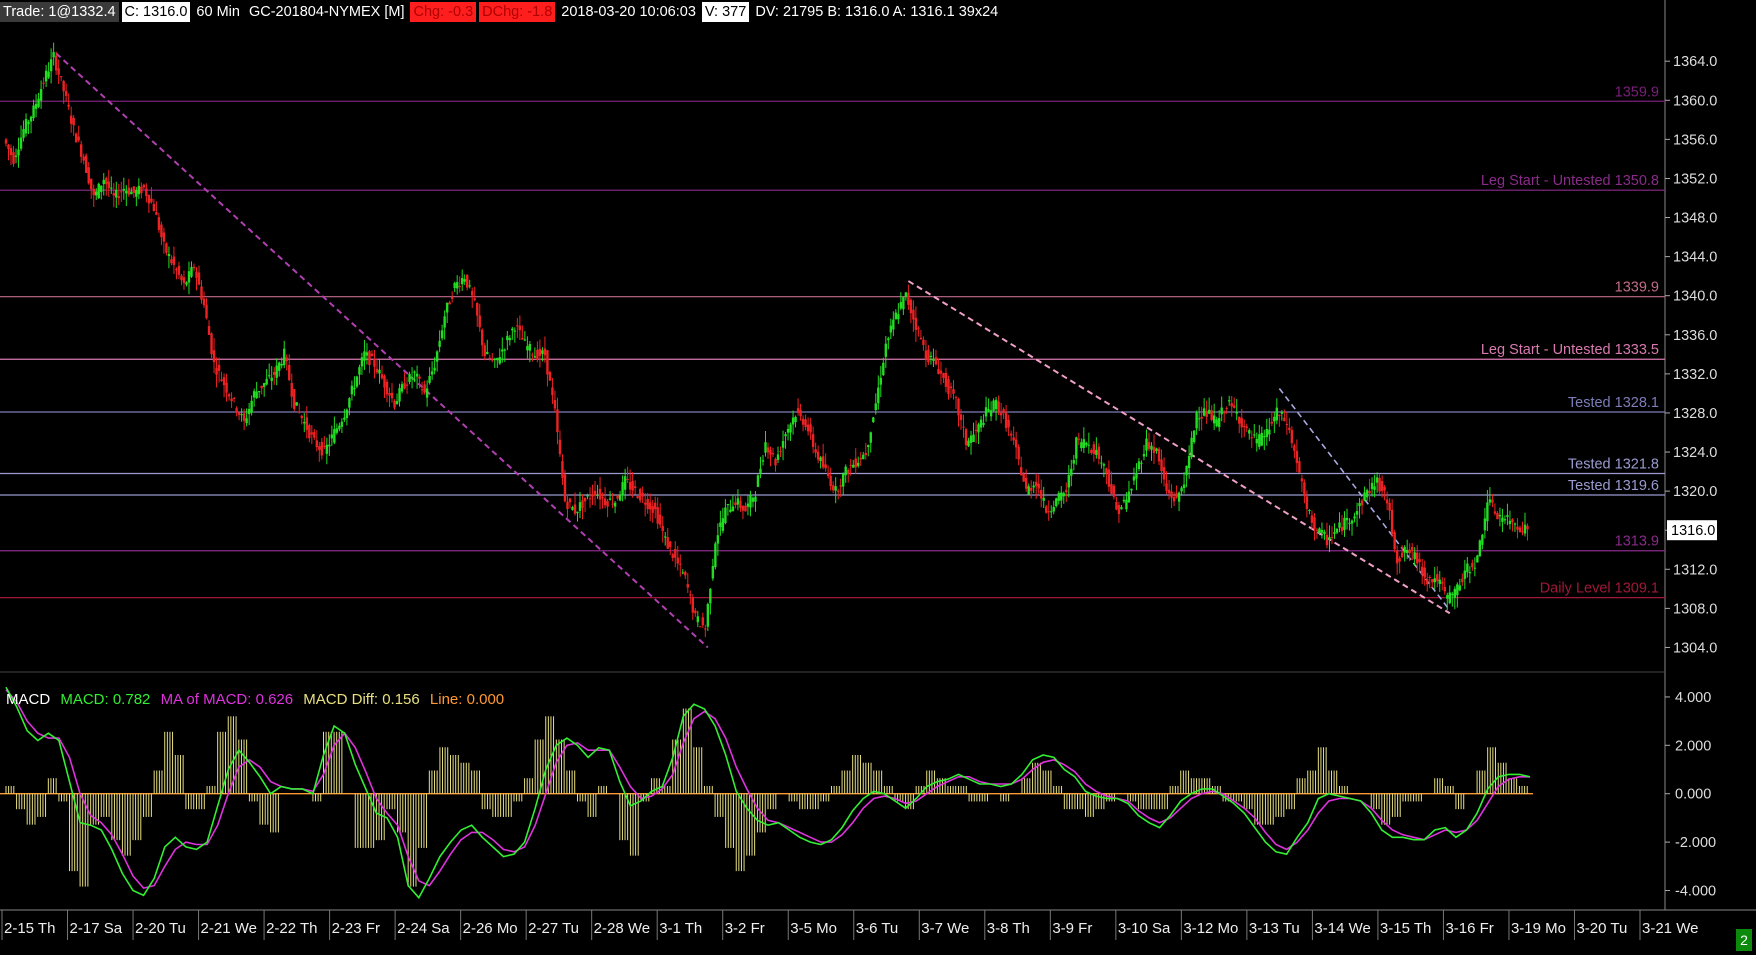 The height and width of the screenshot is (955, 1756). I want to click on price-tick-label: 1320.0, so click(1695, 492).